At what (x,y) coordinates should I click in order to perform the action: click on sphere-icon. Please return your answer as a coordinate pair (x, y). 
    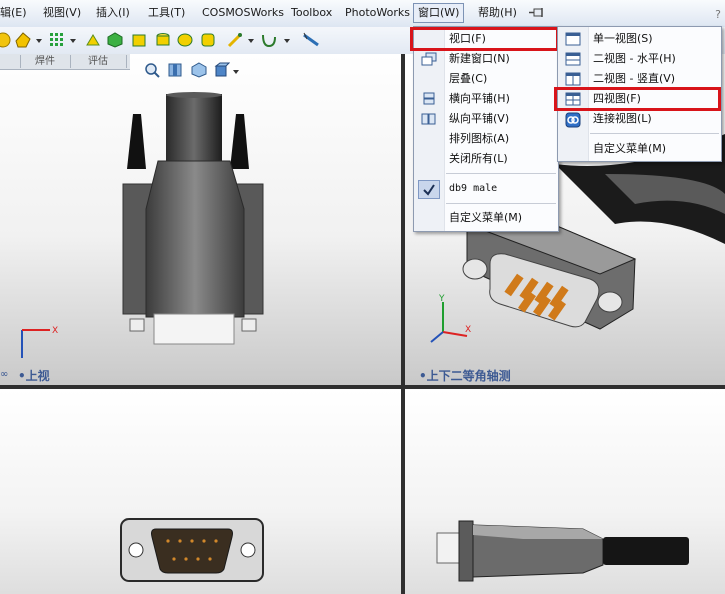
    Looking at the image, I should click on (185, 40).